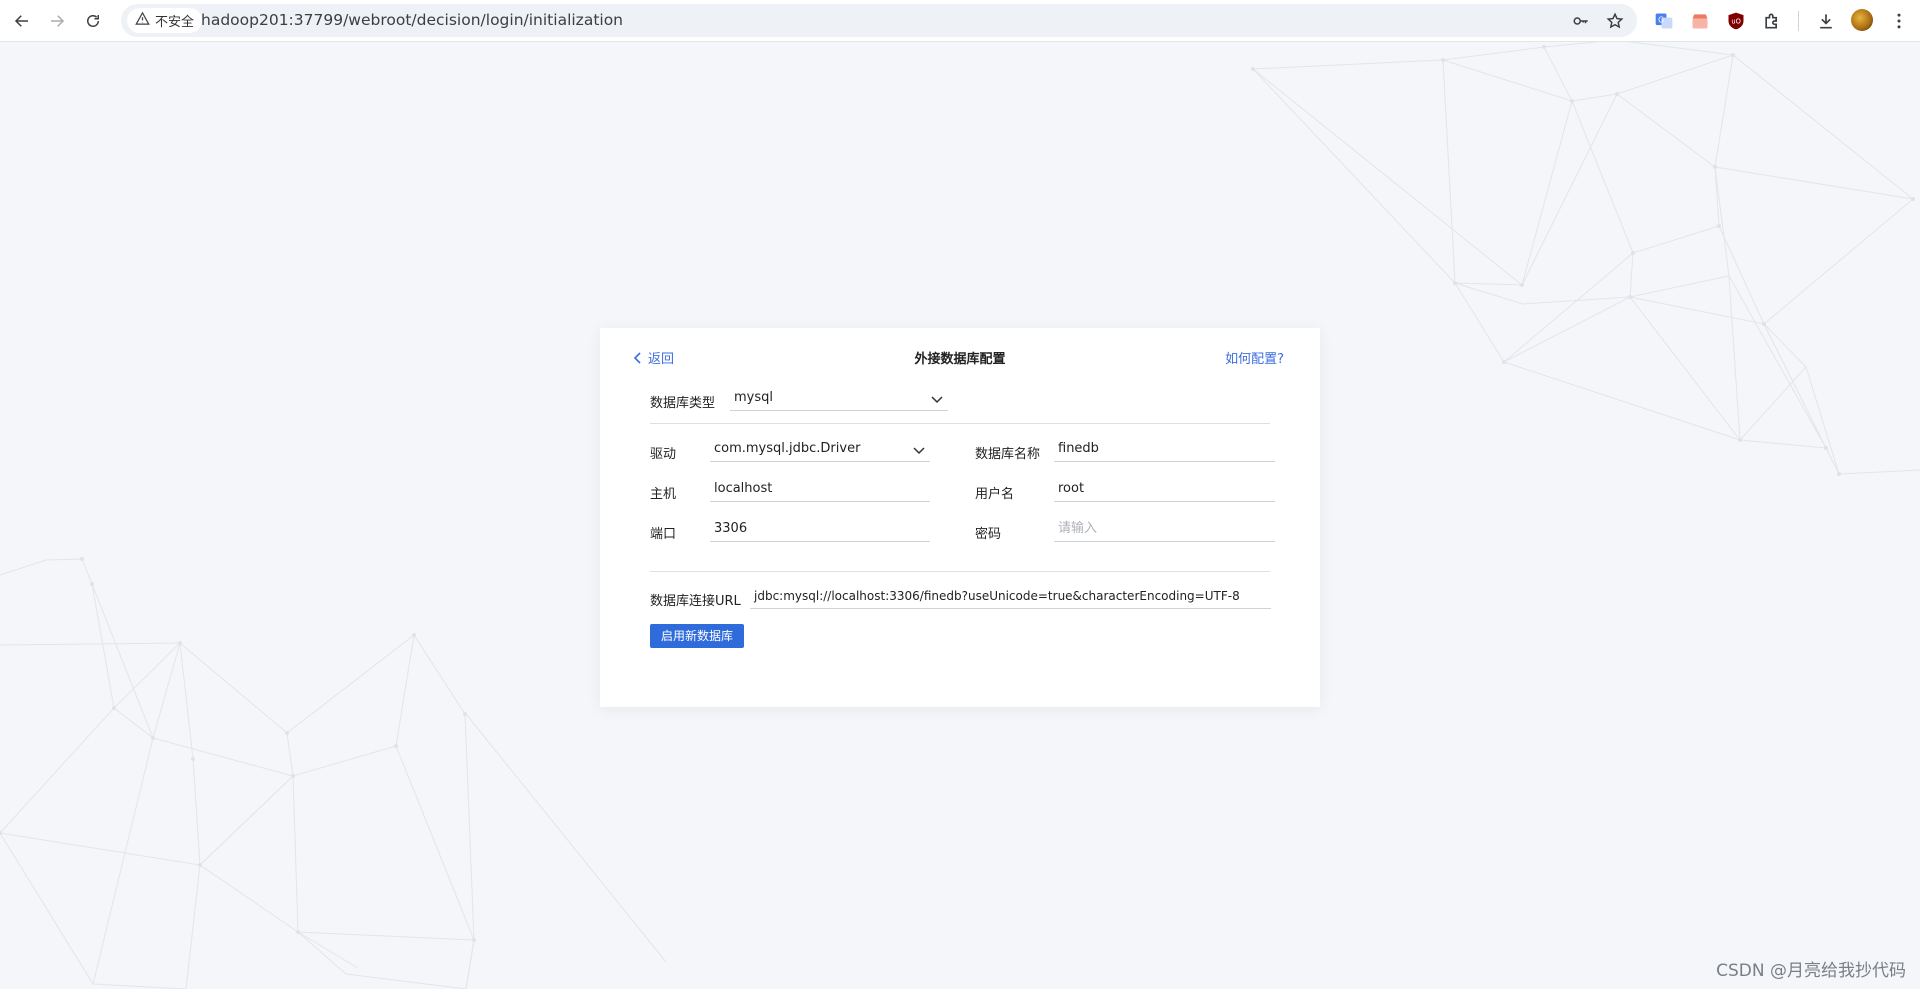  What do you see at coordinates (1700, 21) in the screenshot?
I see `store-icon` at bounding box center [1700, 21].